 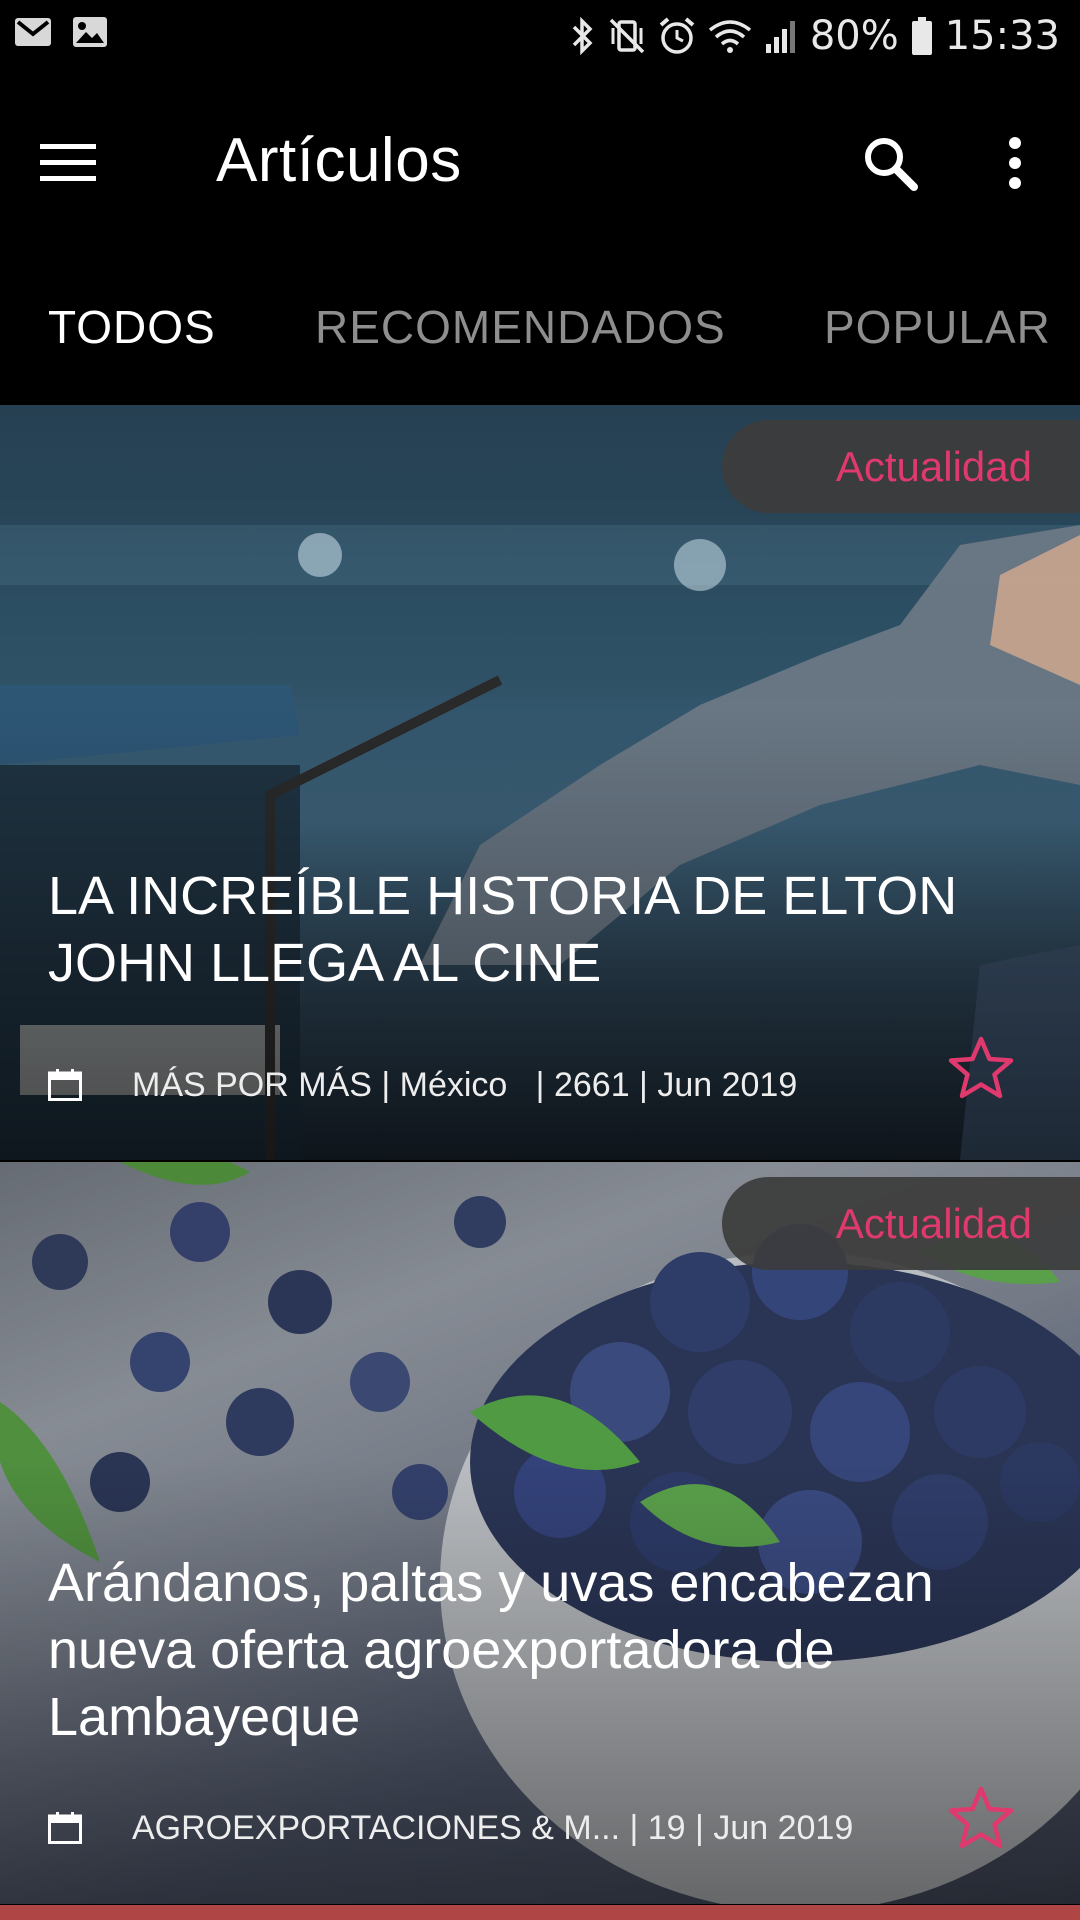 I want to click on battery-percent: 80%, so click(x=854, y=36).